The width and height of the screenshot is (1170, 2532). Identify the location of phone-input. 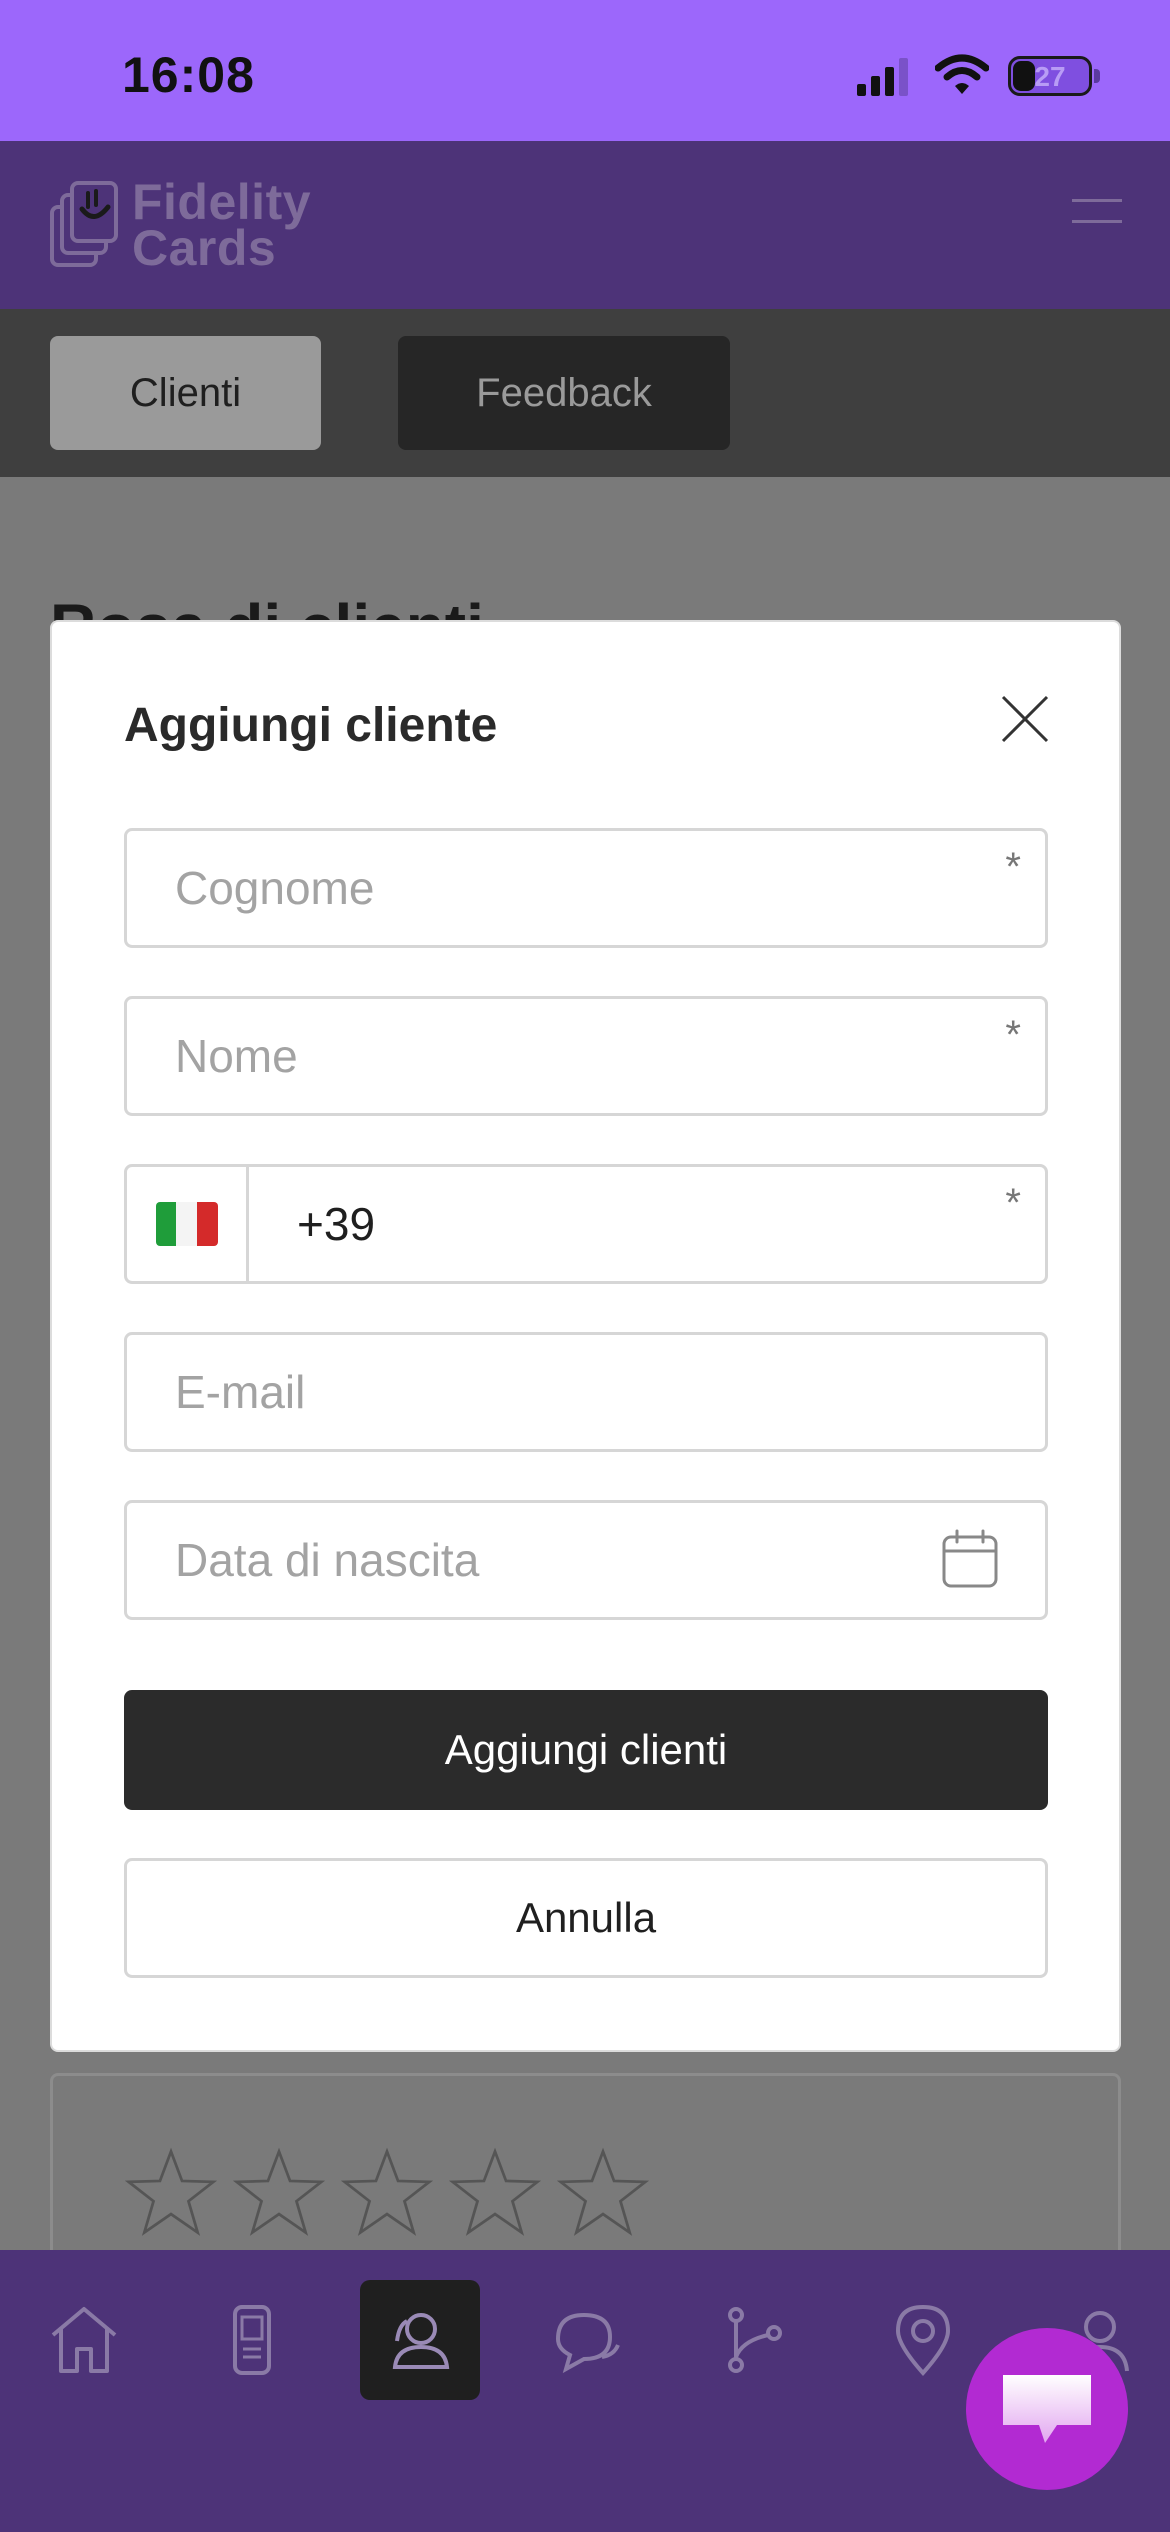
(622, 1224).